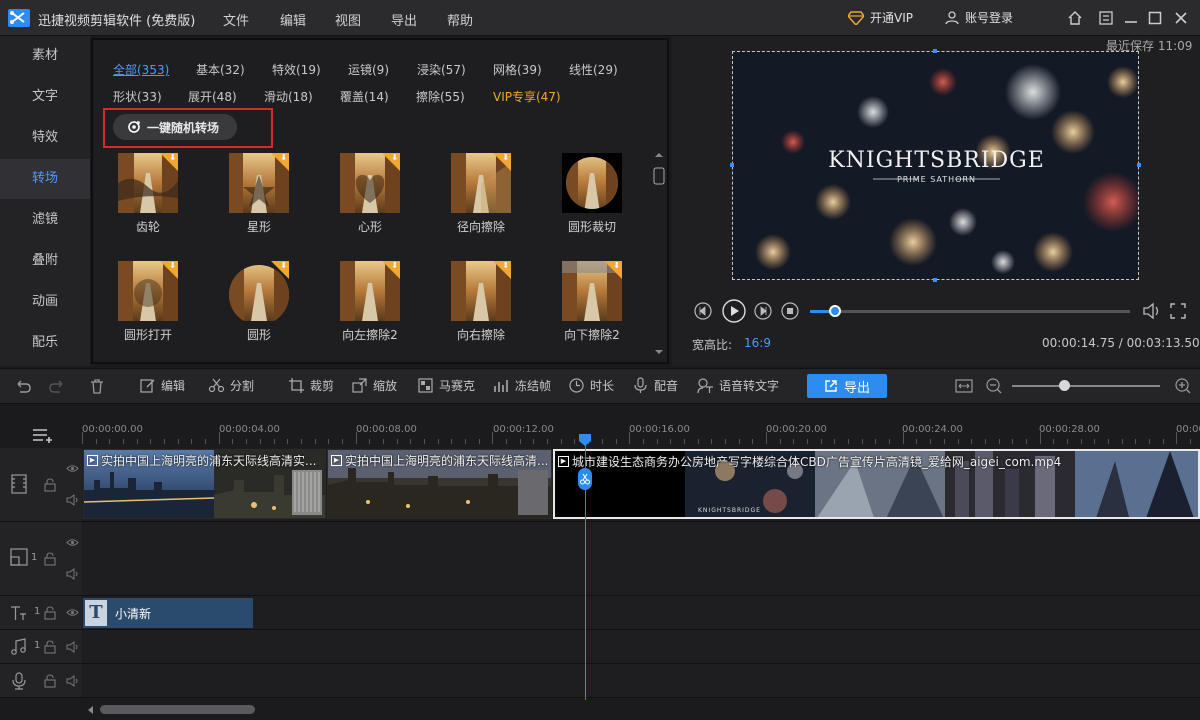 The height and width of the screenshot is (720, 1200). What do you see at coordinates (440, 96) in the screenshot?
I see `category-wipe: 擦除(55)` at bounding box center [440, 96].